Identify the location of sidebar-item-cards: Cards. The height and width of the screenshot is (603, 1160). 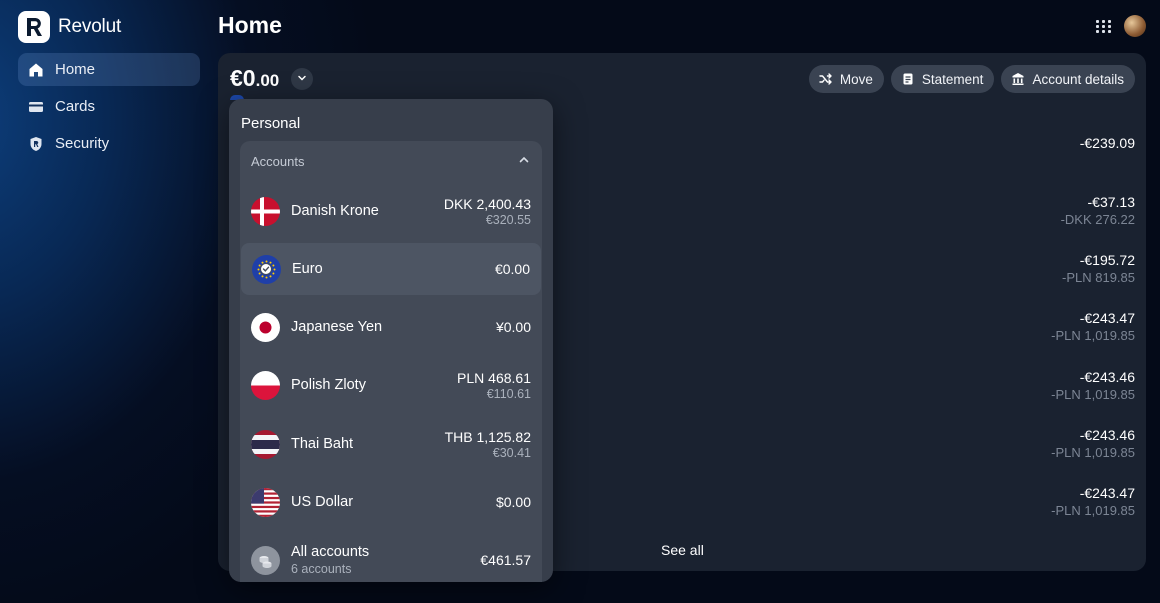
(109, 106).